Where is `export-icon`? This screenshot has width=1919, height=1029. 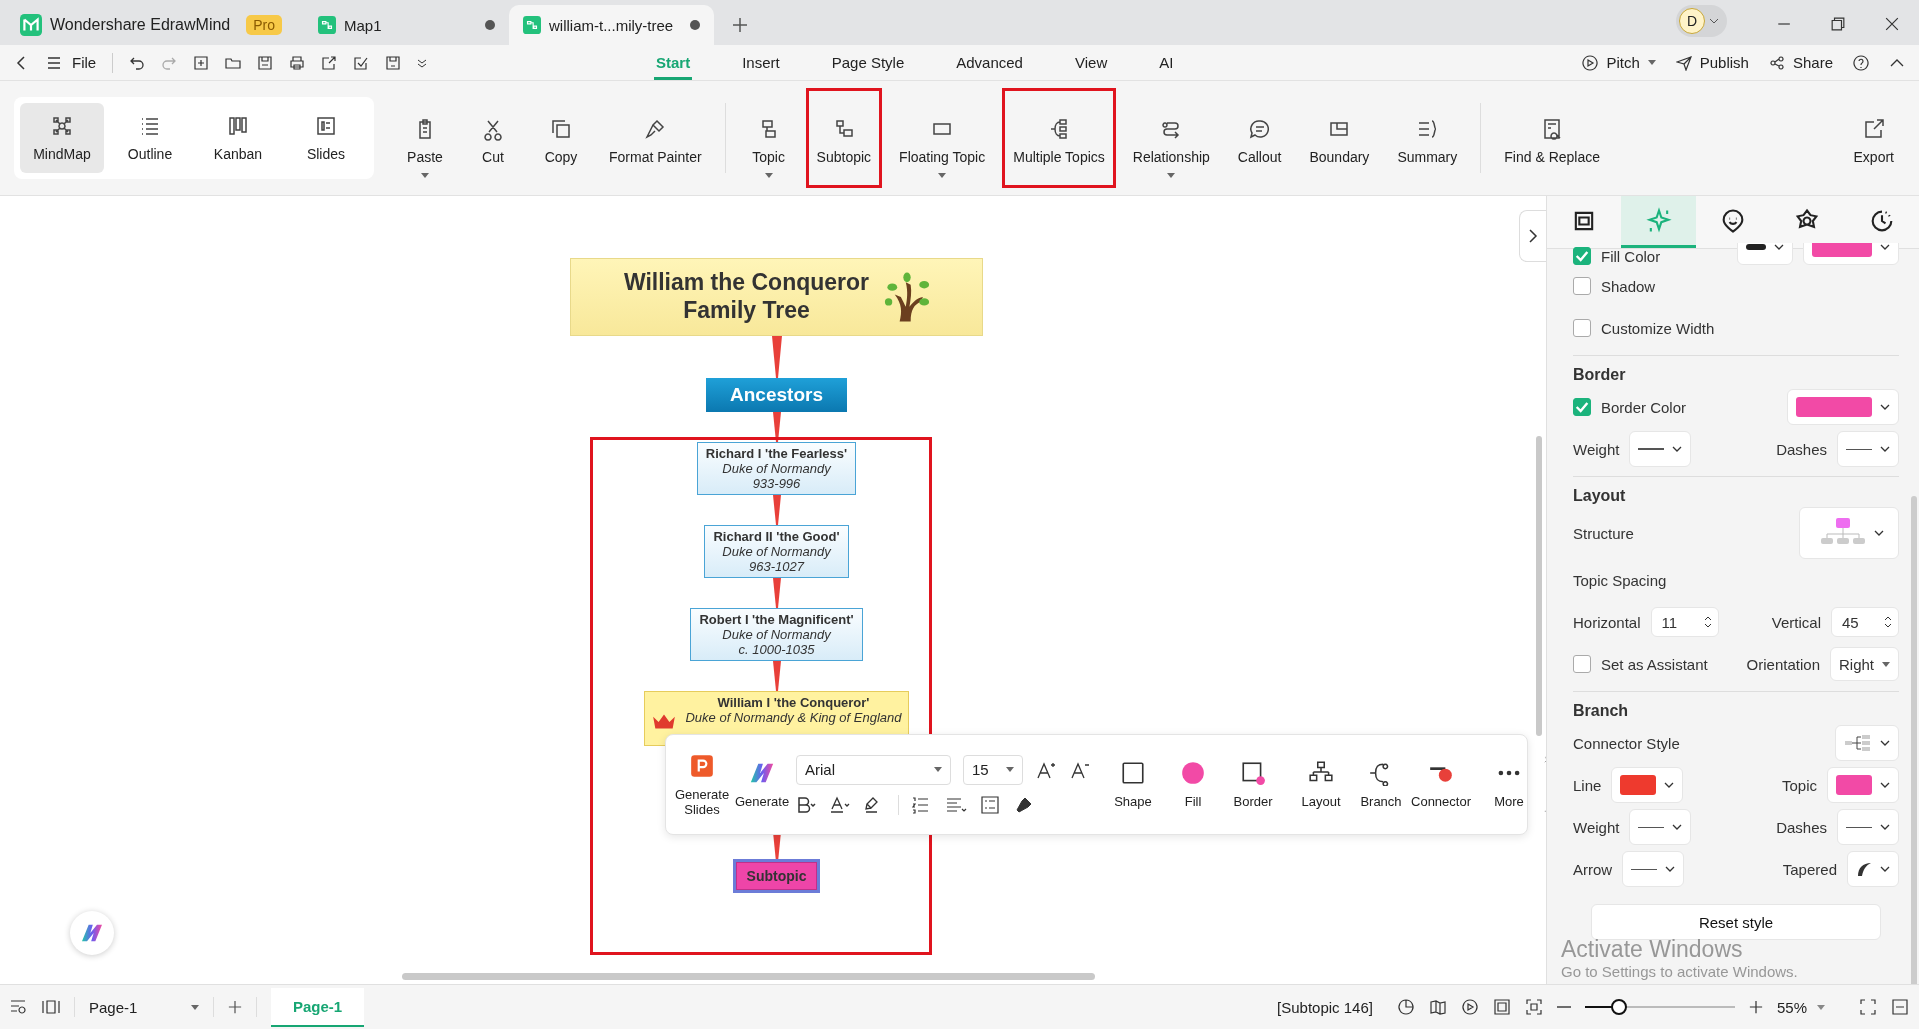 export-icon is located at coordinates (329, 62).